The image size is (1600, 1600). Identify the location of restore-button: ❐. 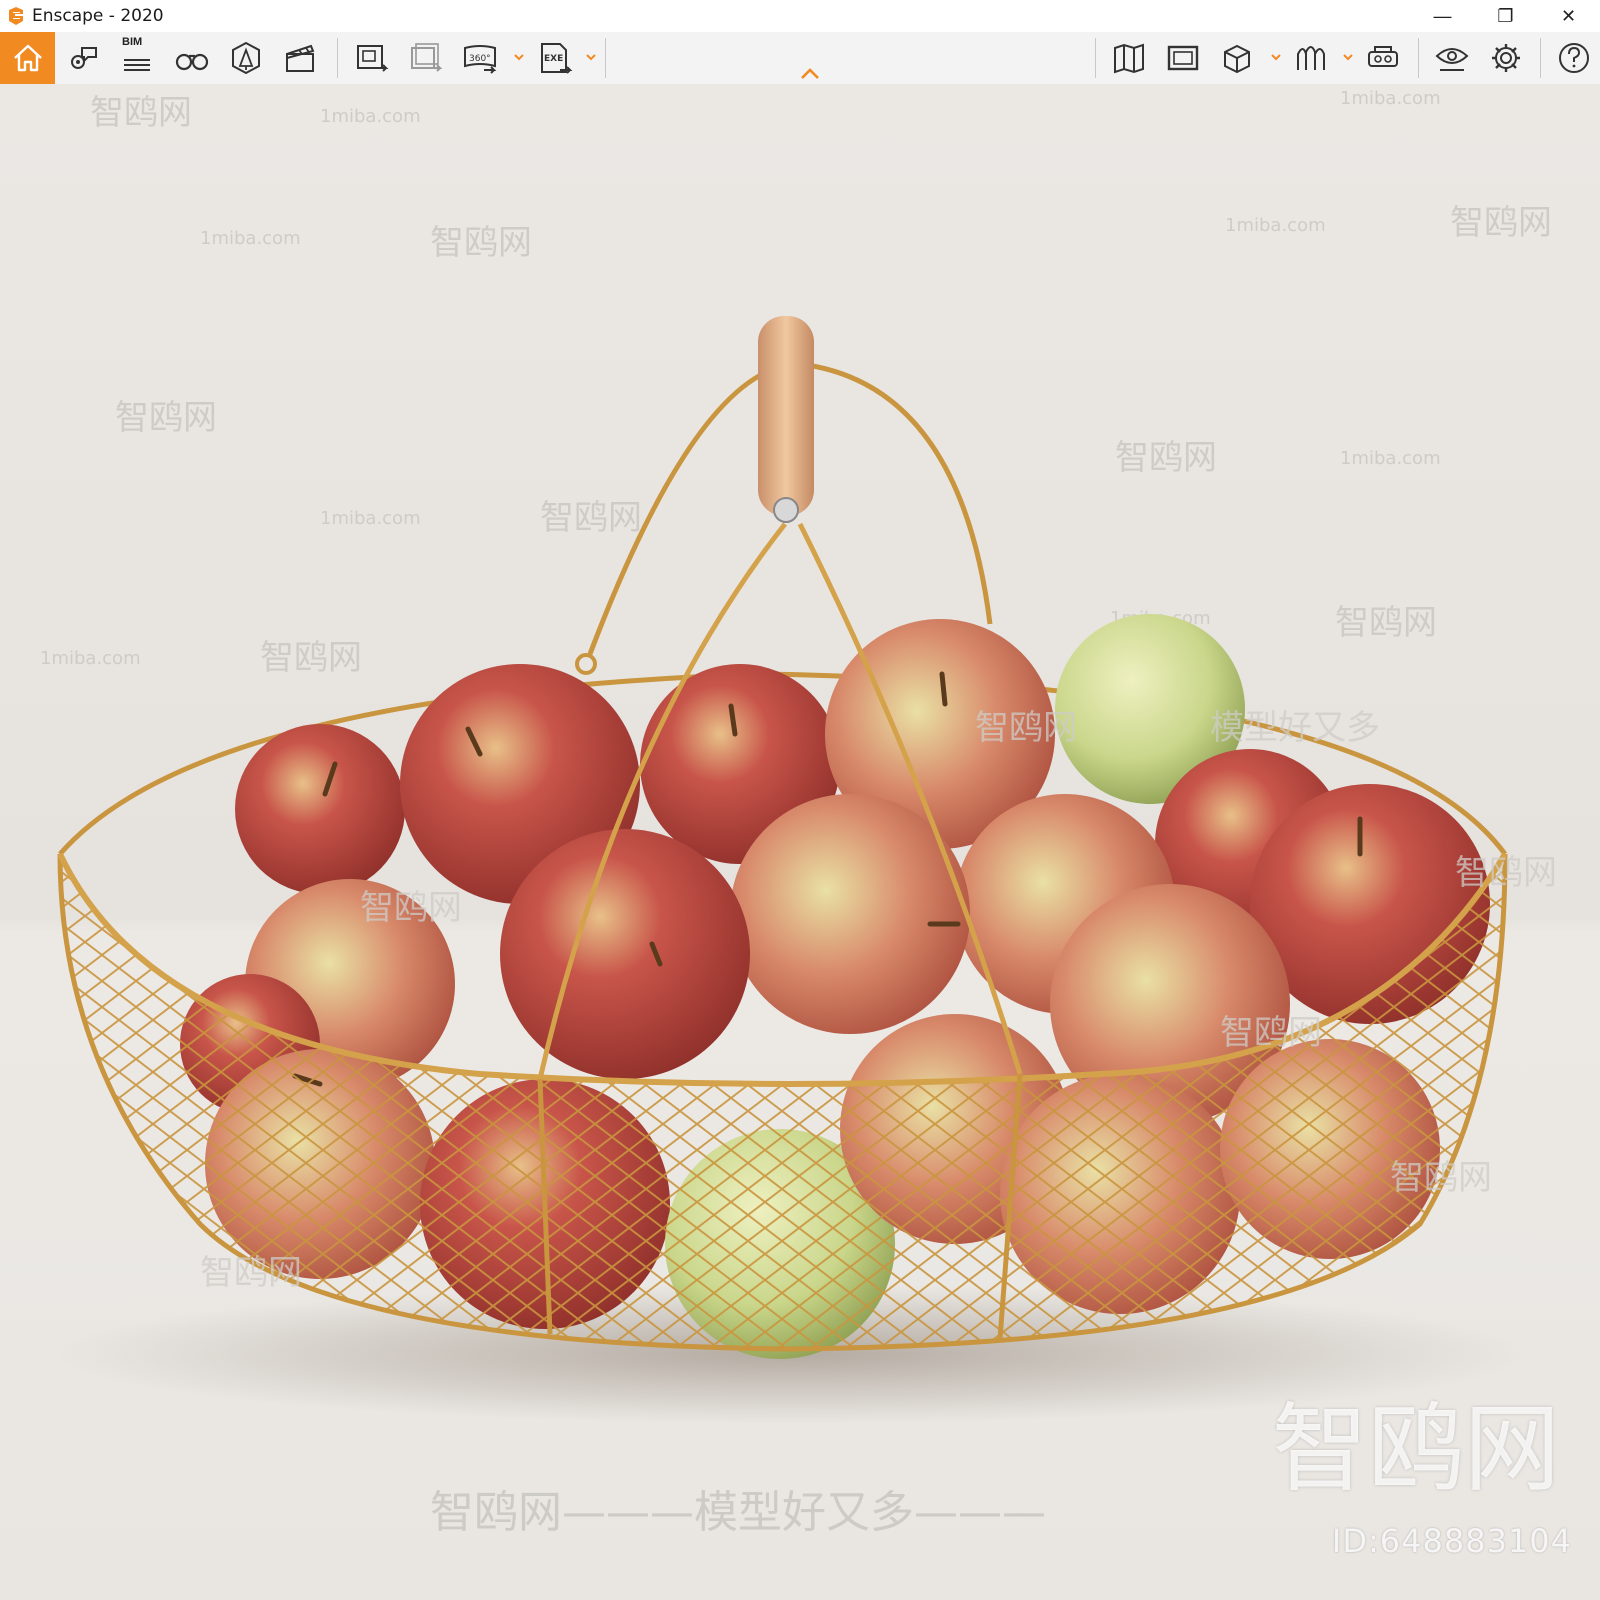
(1505, 16).